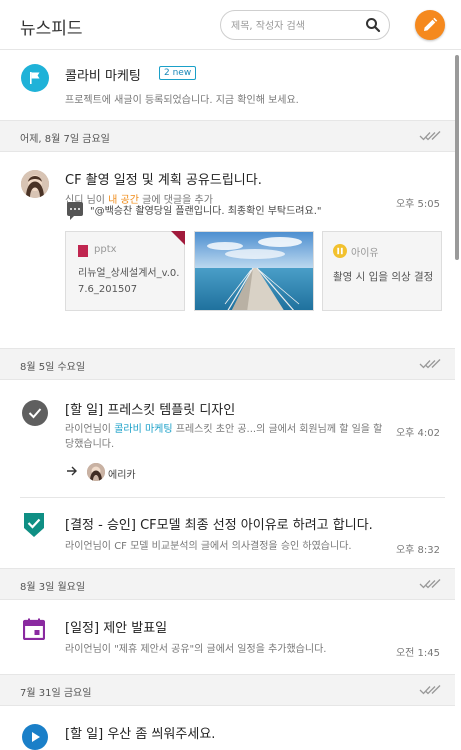  I want to click on attachment-image, so click(254, 271).